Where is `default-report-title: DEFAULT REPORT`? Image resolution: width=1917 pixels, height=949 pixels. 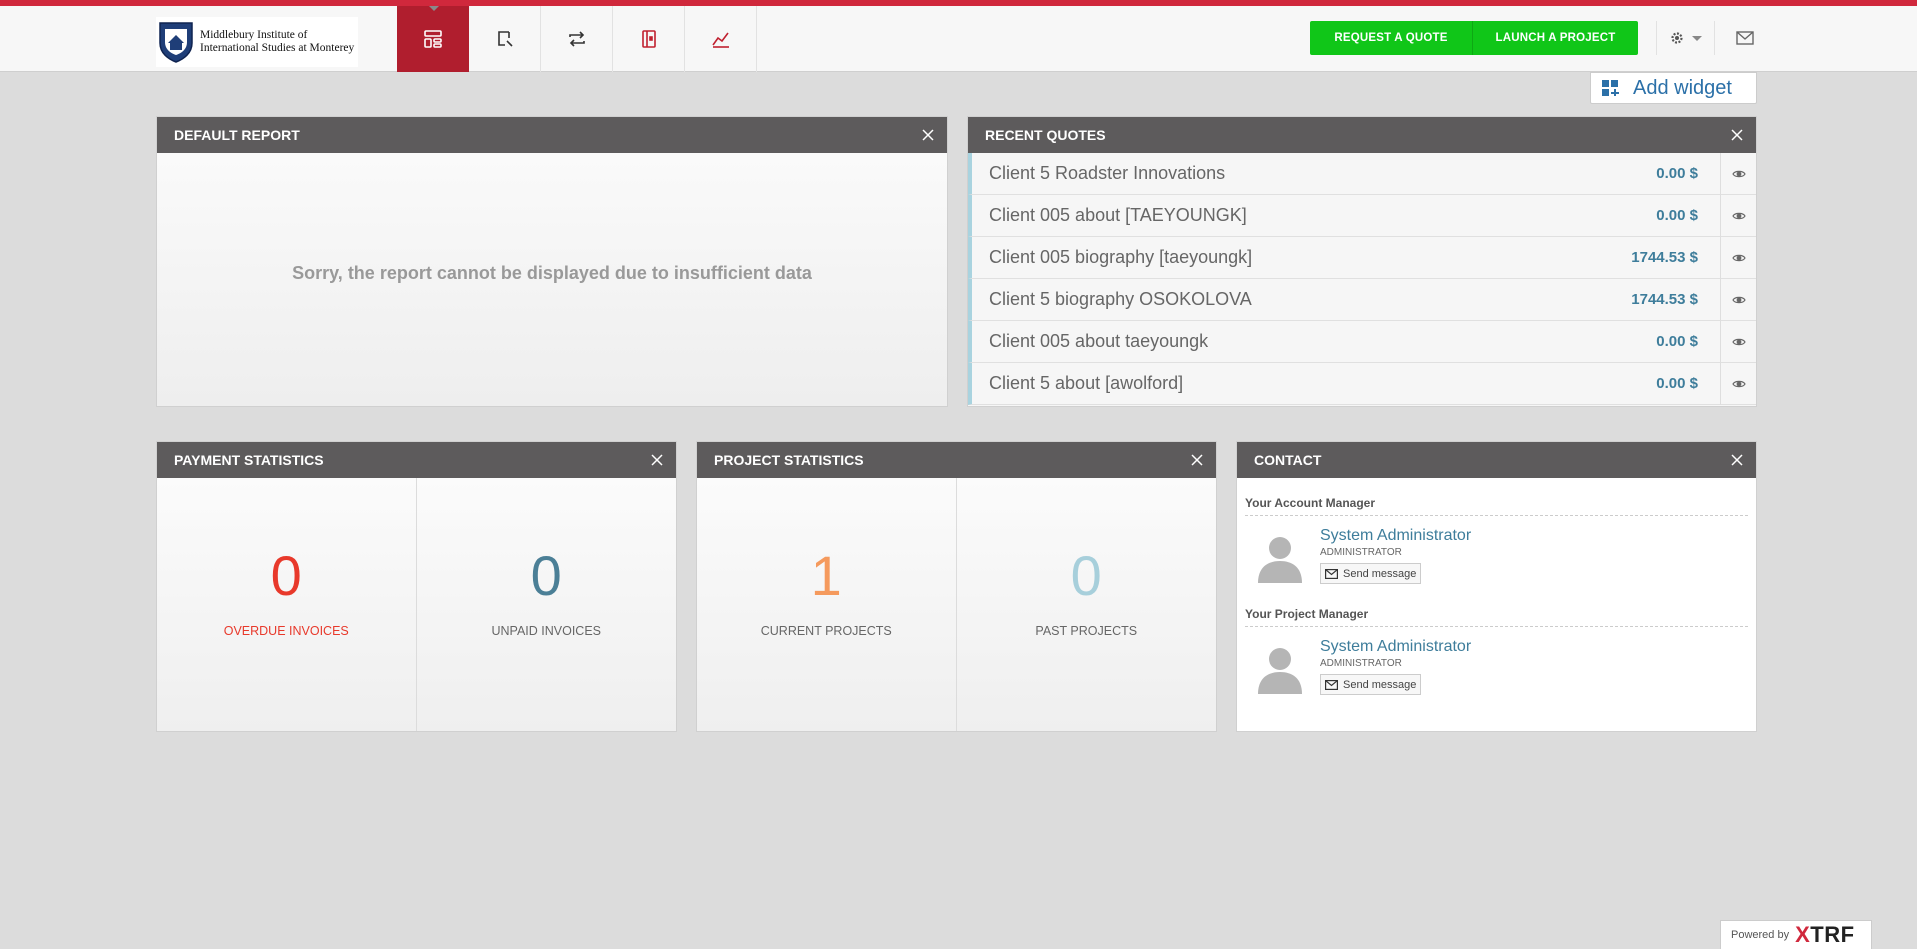 default-report-title: DEFAULT REPORT is located at coordinates (237, 135).